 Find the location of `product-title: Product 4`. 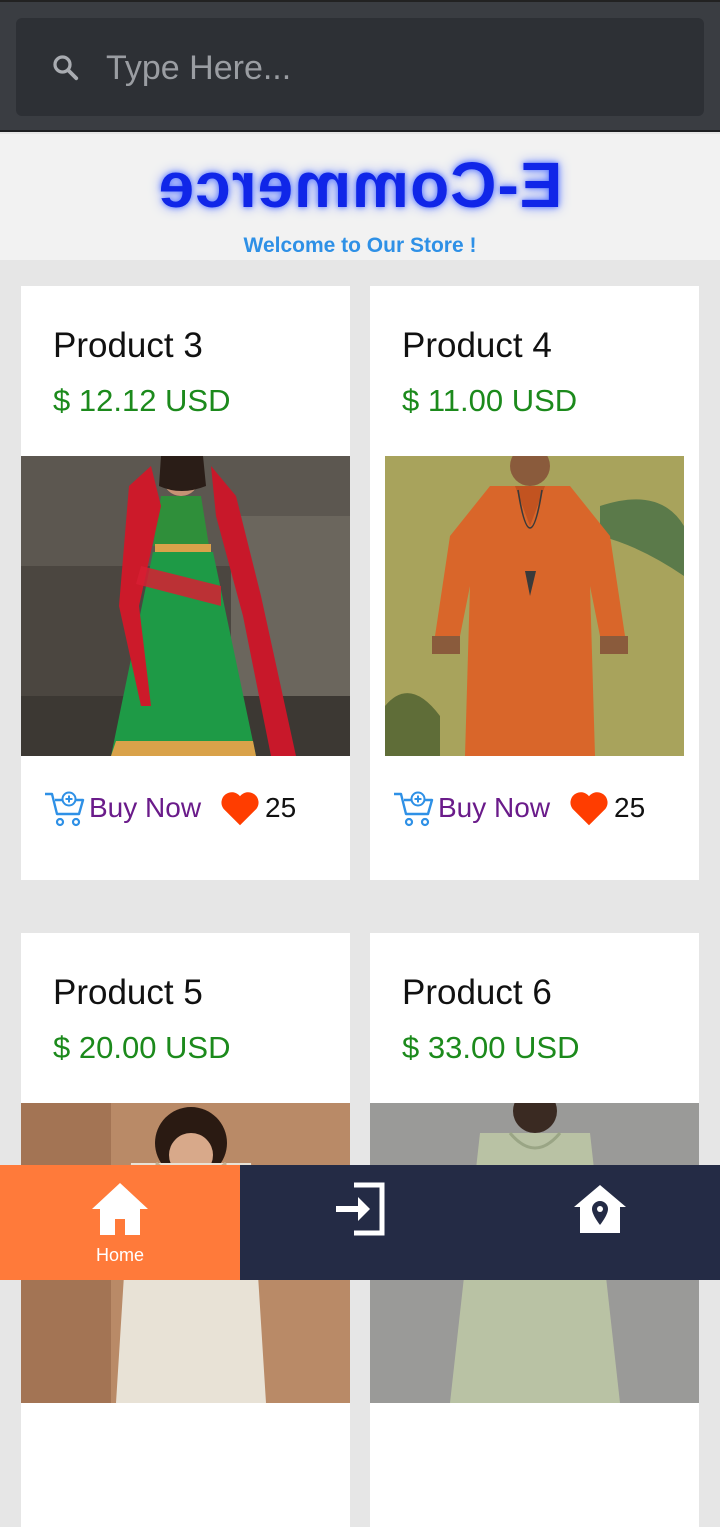

product-title: Product 4 is located at coordinates (477, 345).